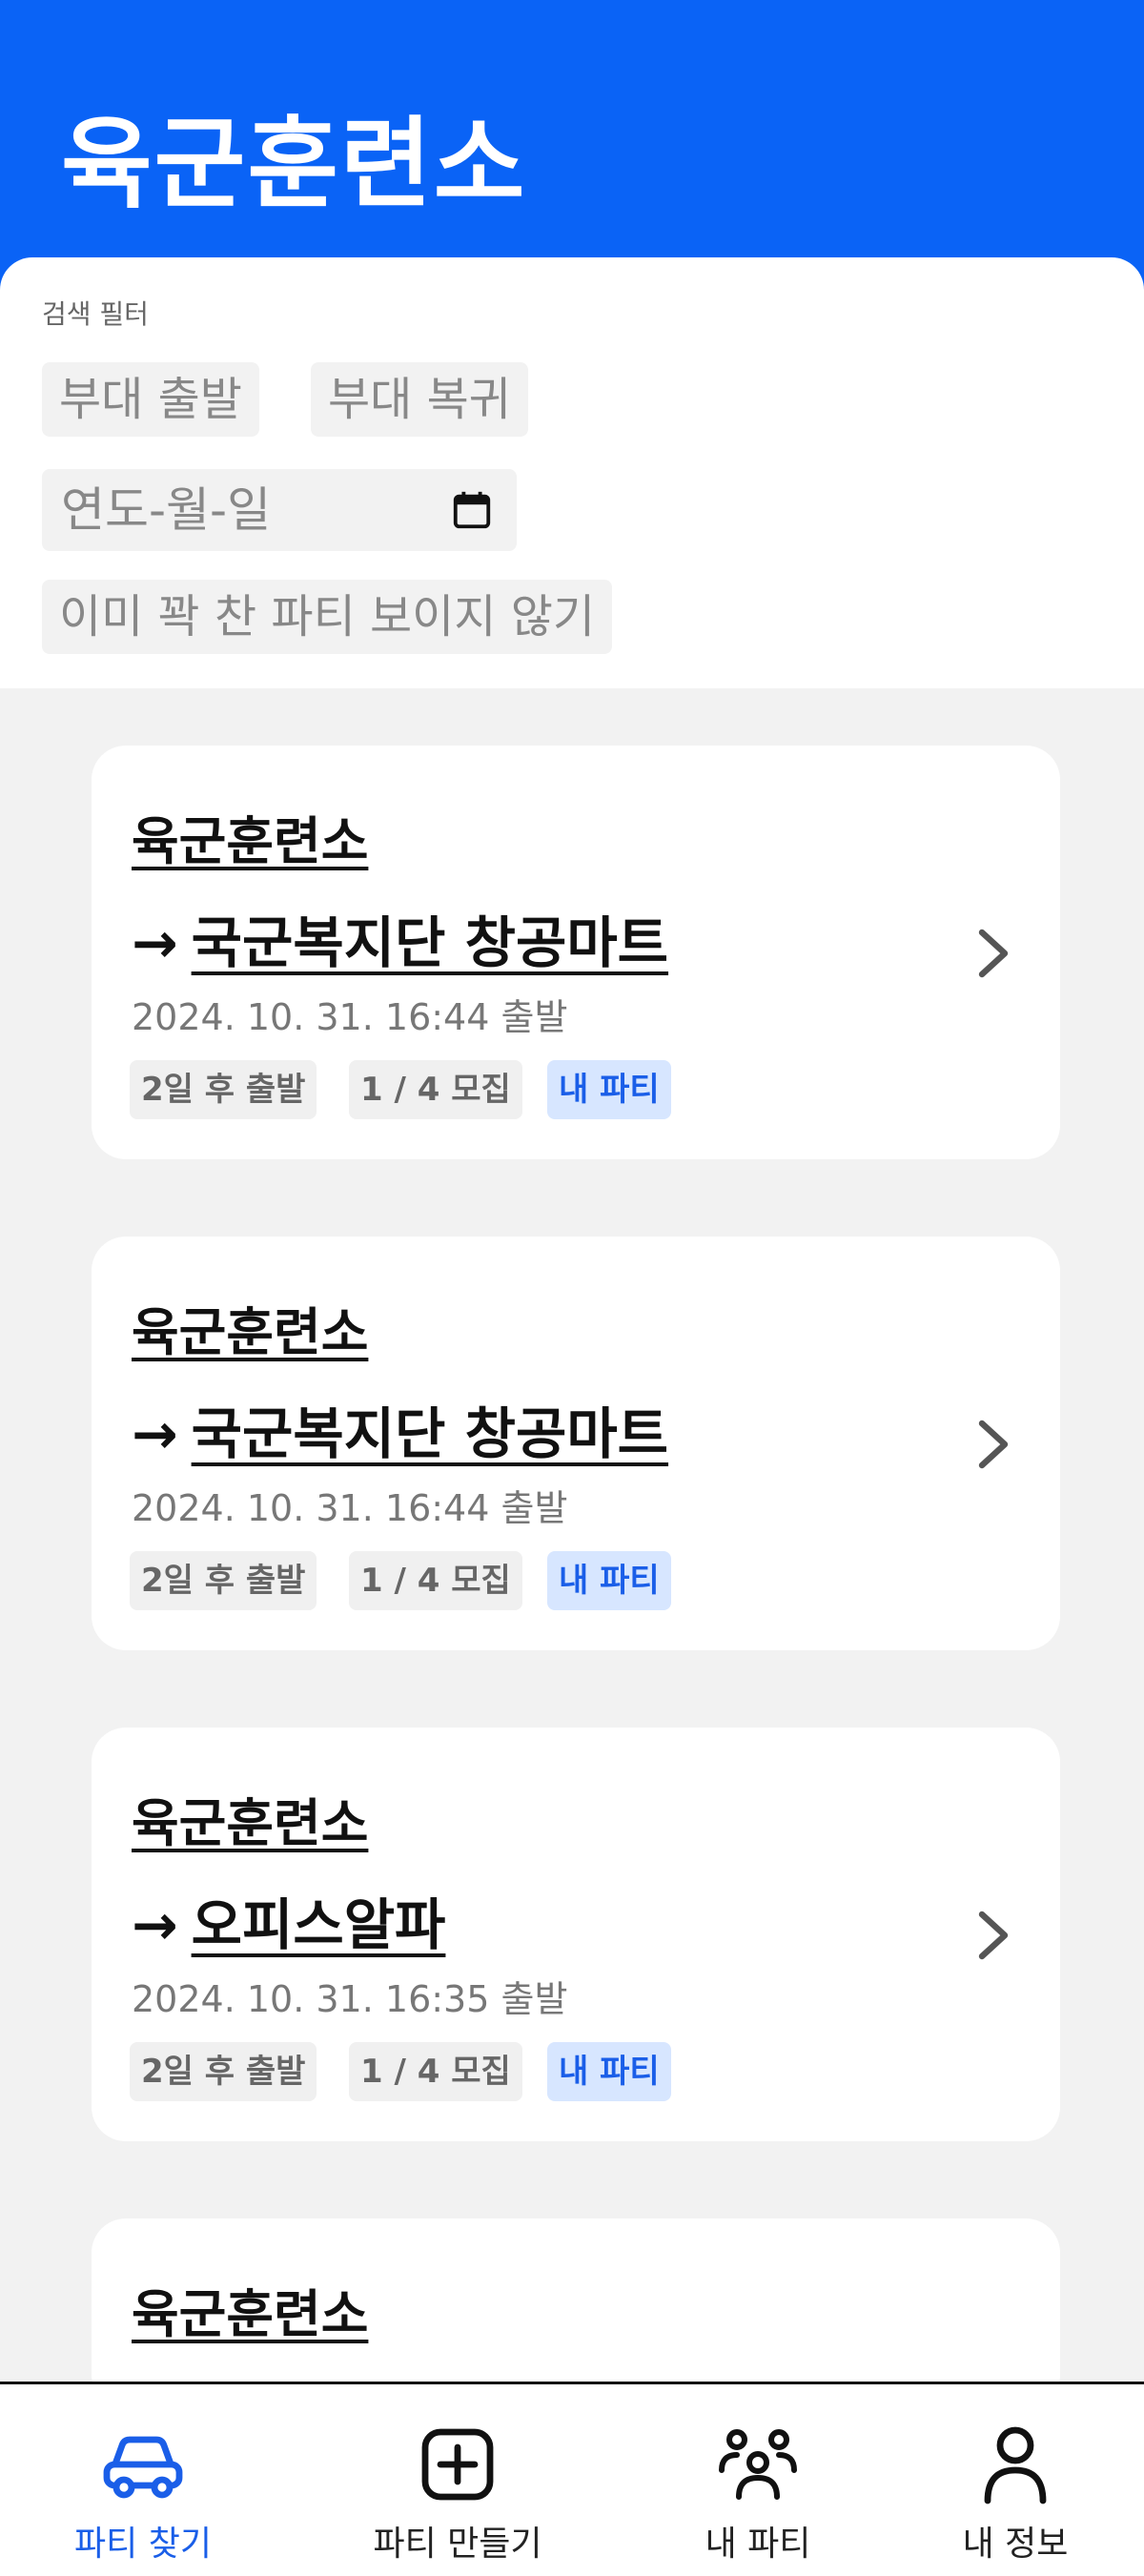 Image resolution: width=1144 pixels, height=2576 pixels. Describe the element at coordinates (279, 510) in the screenshot. I see `date-input: 연도-월-일` at that location.